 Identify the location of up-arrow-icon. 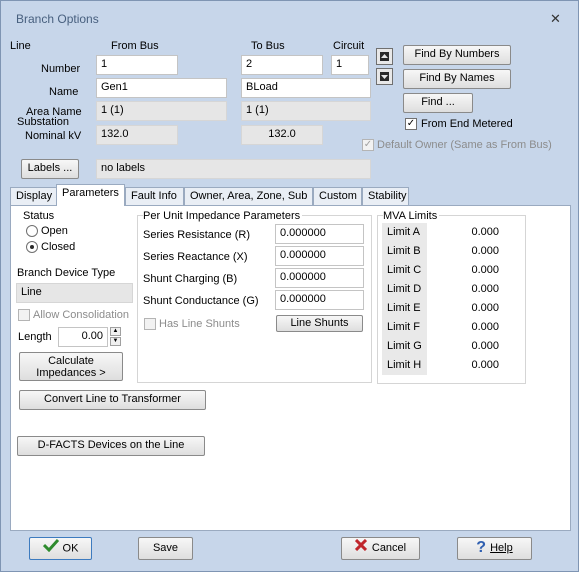
(384, 56).